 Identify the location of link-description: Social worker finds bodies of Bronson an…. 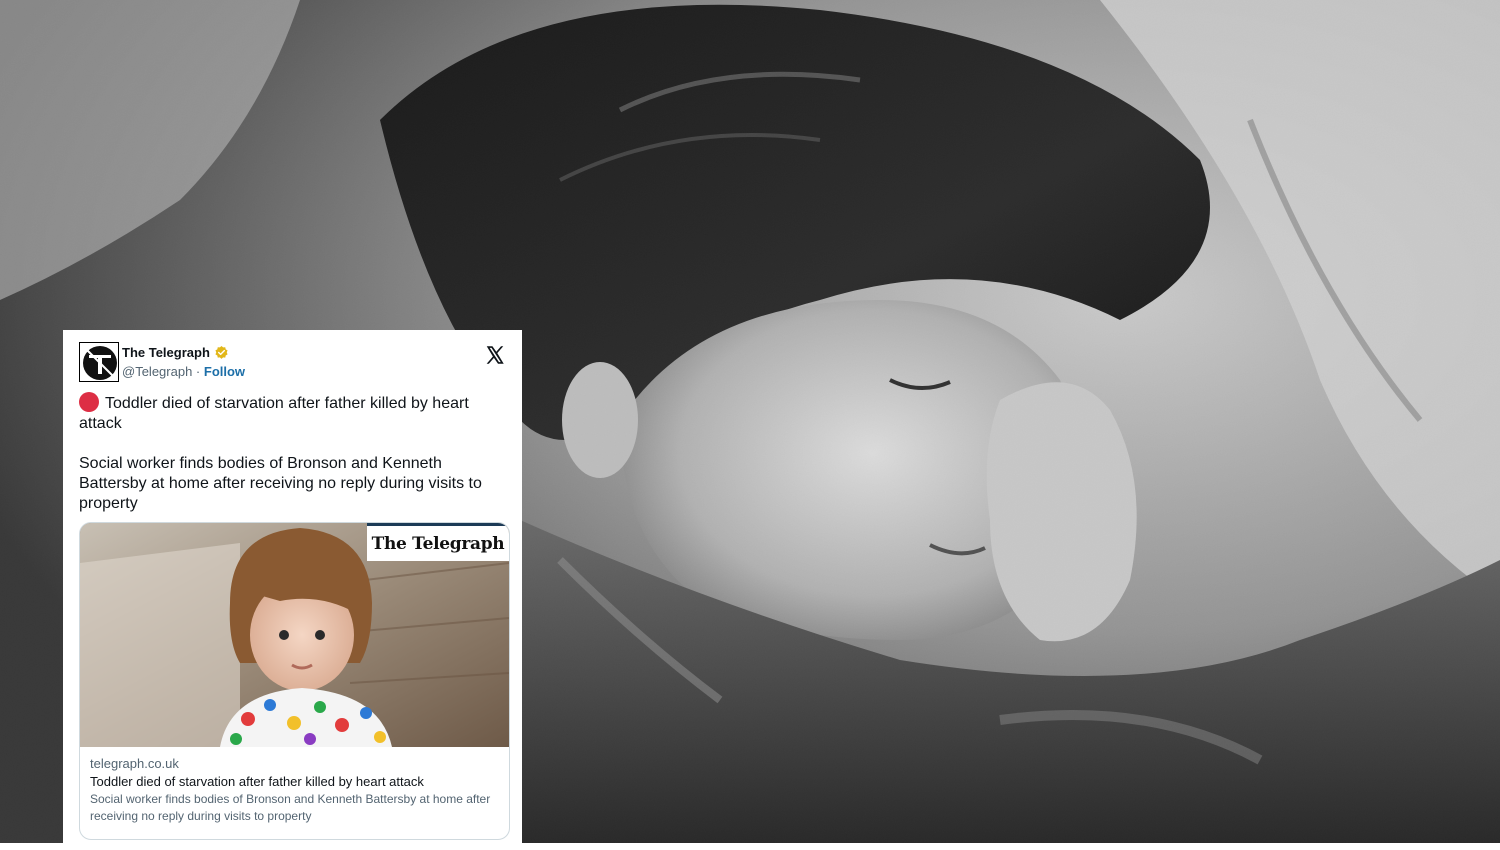
(290, 807).